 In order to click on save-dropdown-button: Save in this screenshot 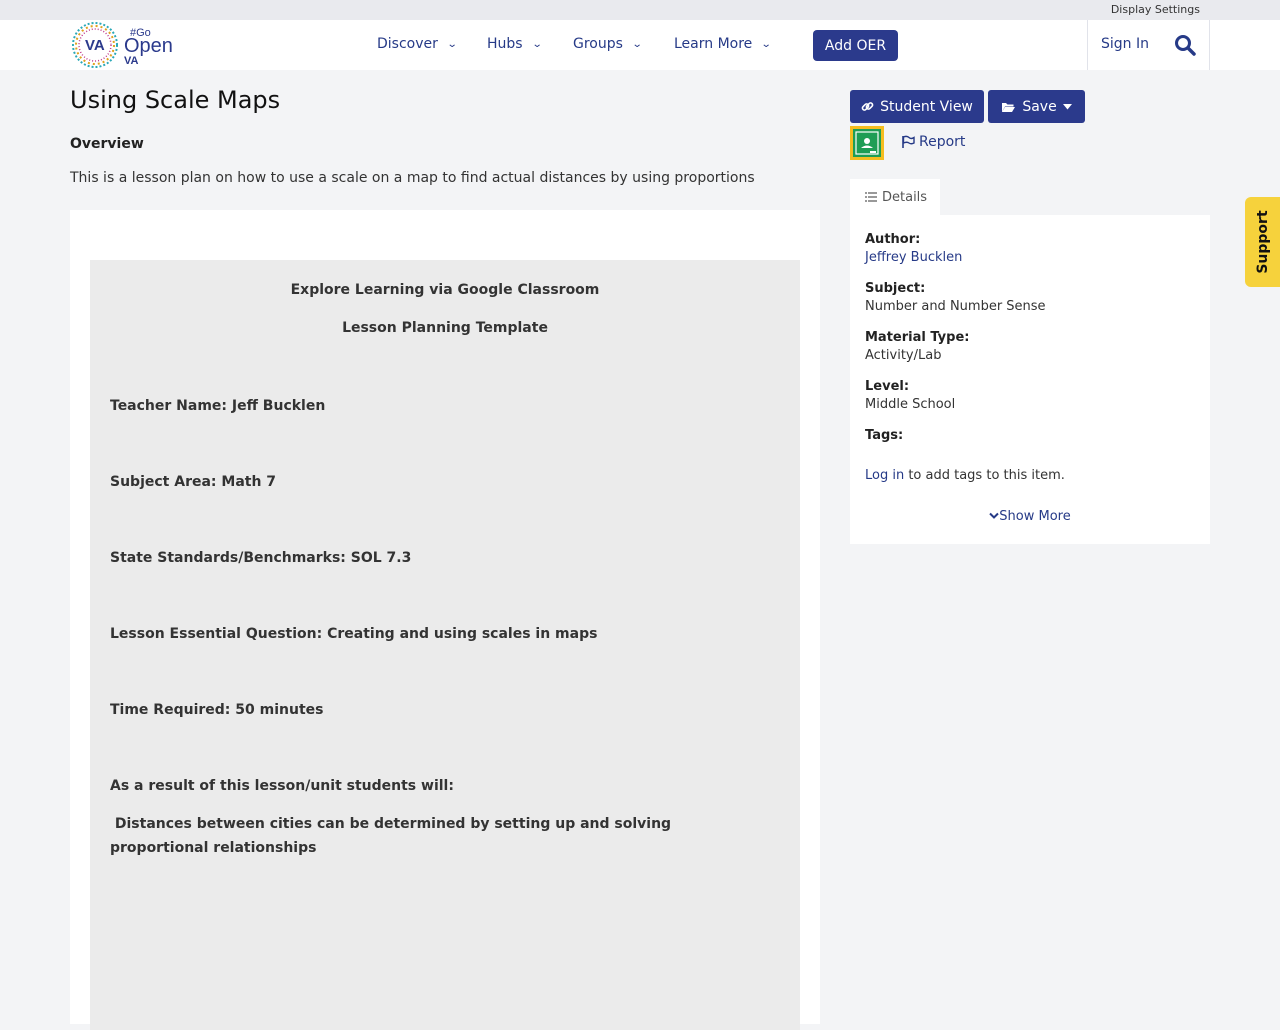, I will do `click(1036, 106)`.